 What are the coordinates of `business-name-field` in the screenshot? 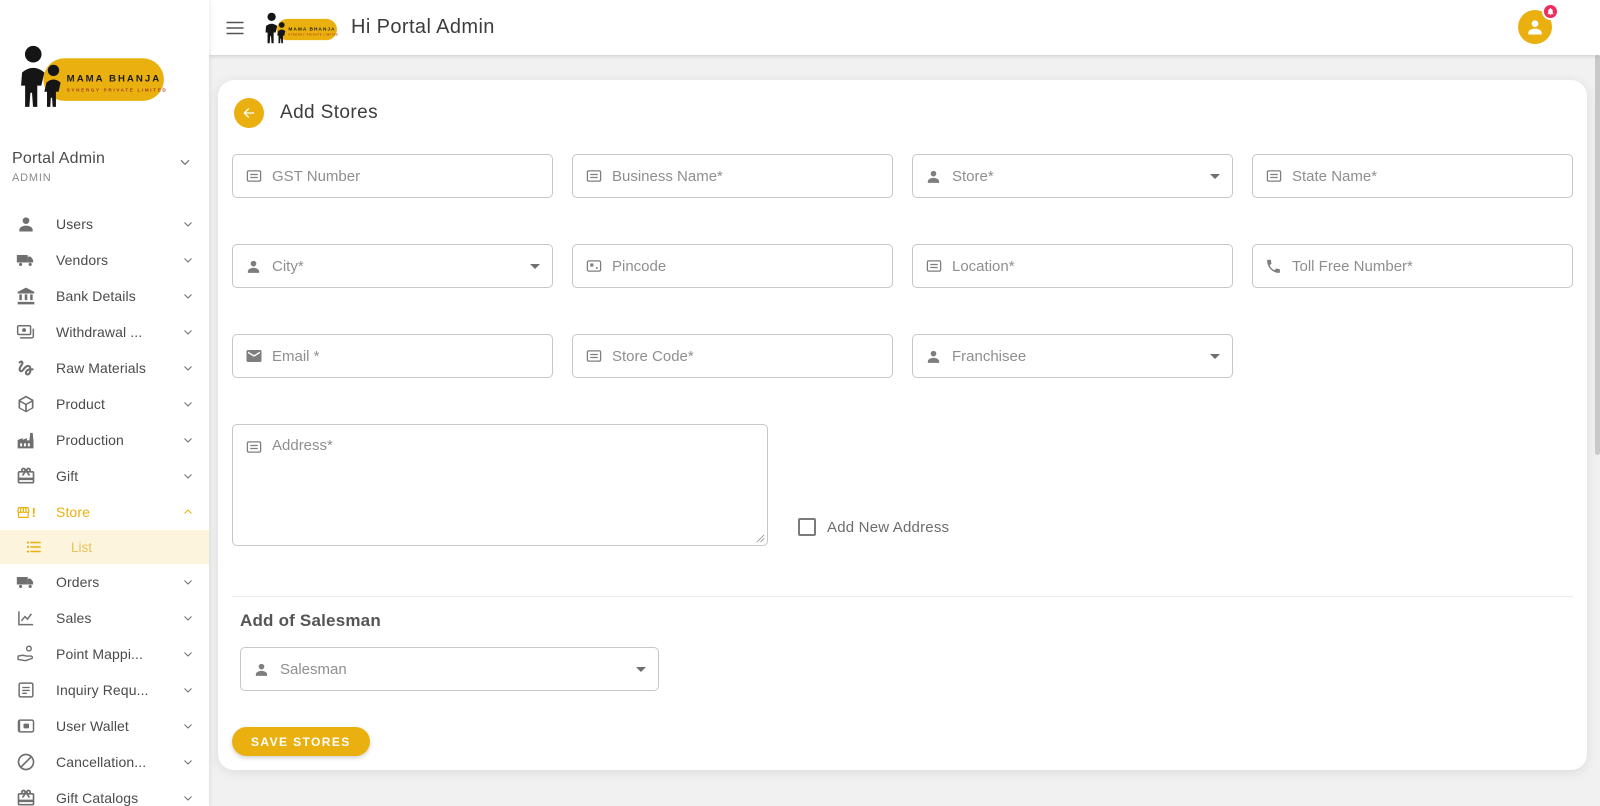 It's located at (732, 176).